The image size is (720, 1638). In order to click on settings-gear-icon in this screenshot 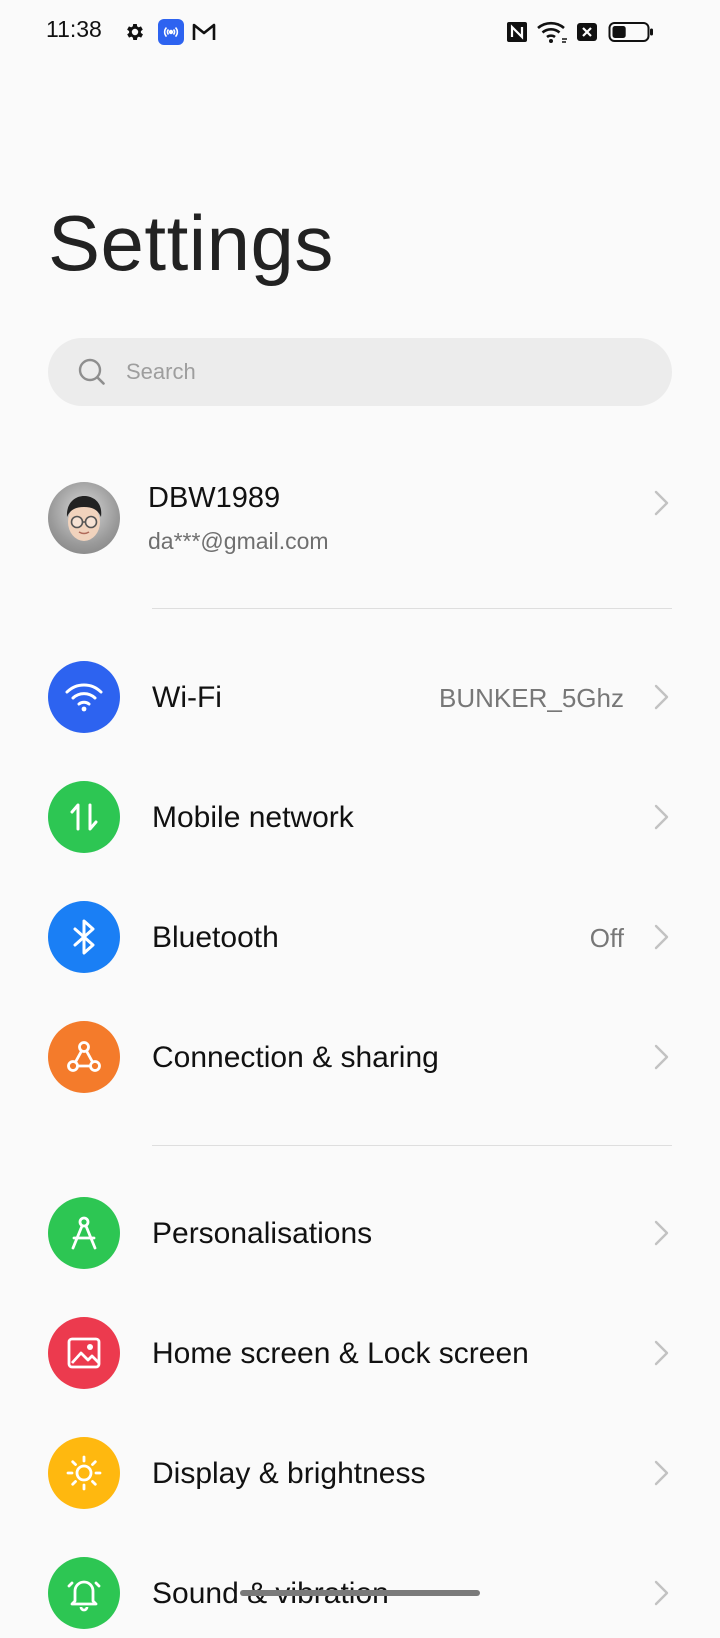, I will do `click(135, 32)`.